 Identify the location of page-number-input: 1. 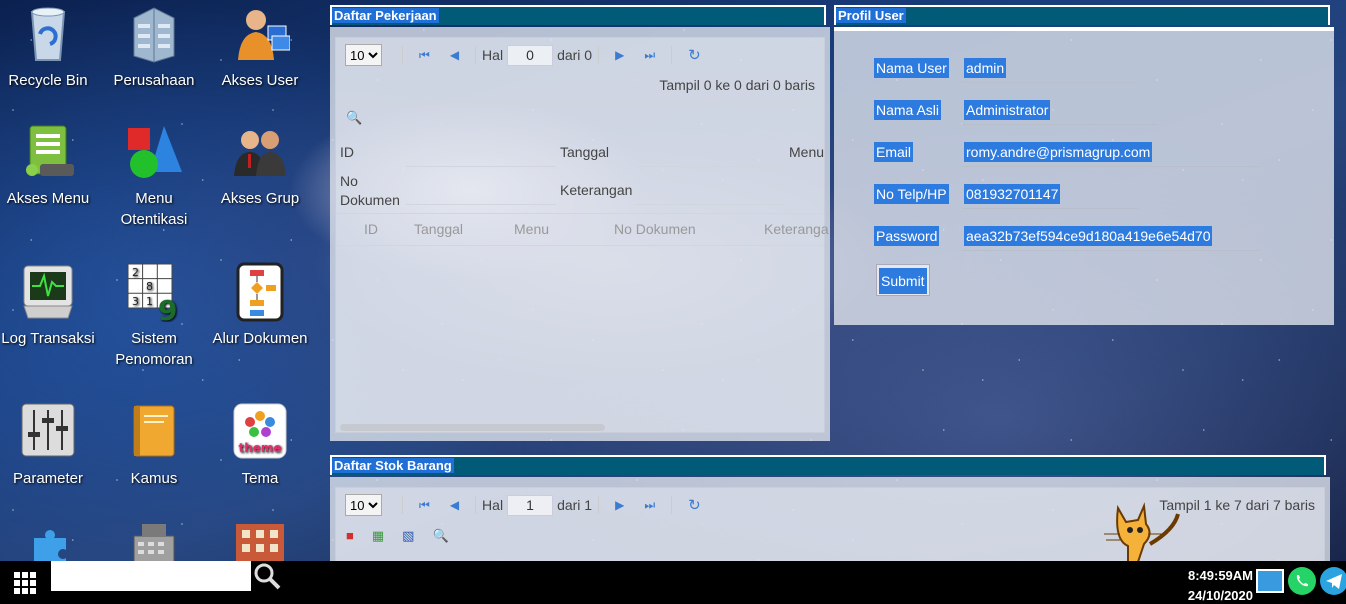
(530, 505).